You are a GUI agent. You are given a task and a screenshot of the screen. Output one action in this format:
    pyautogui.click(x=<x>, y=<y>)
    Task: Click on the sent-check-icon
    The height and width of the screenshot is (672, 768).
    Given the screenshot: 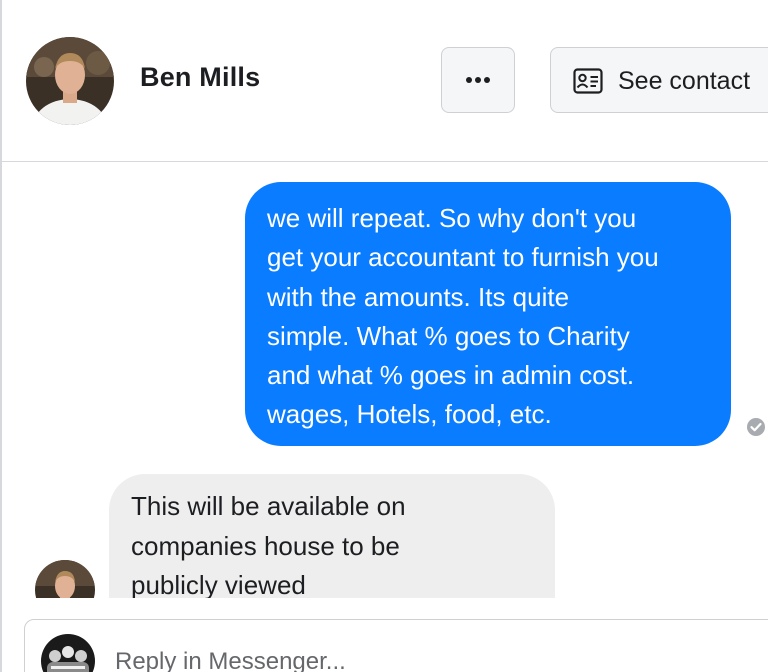 What is the action you would take?
    pyautogui.click(x=756, y=427)
    